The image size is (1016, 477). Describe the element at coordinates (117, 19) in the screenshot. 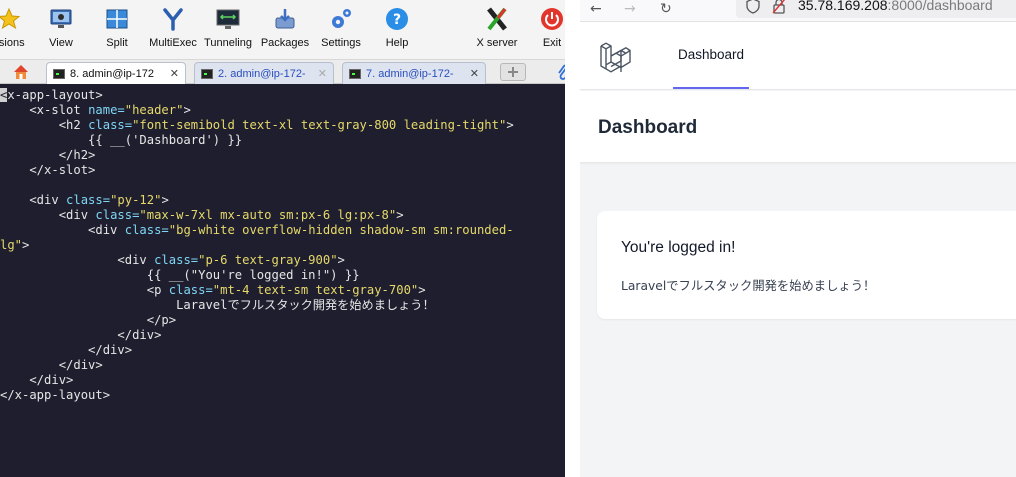

I see `split-icon` at that location.